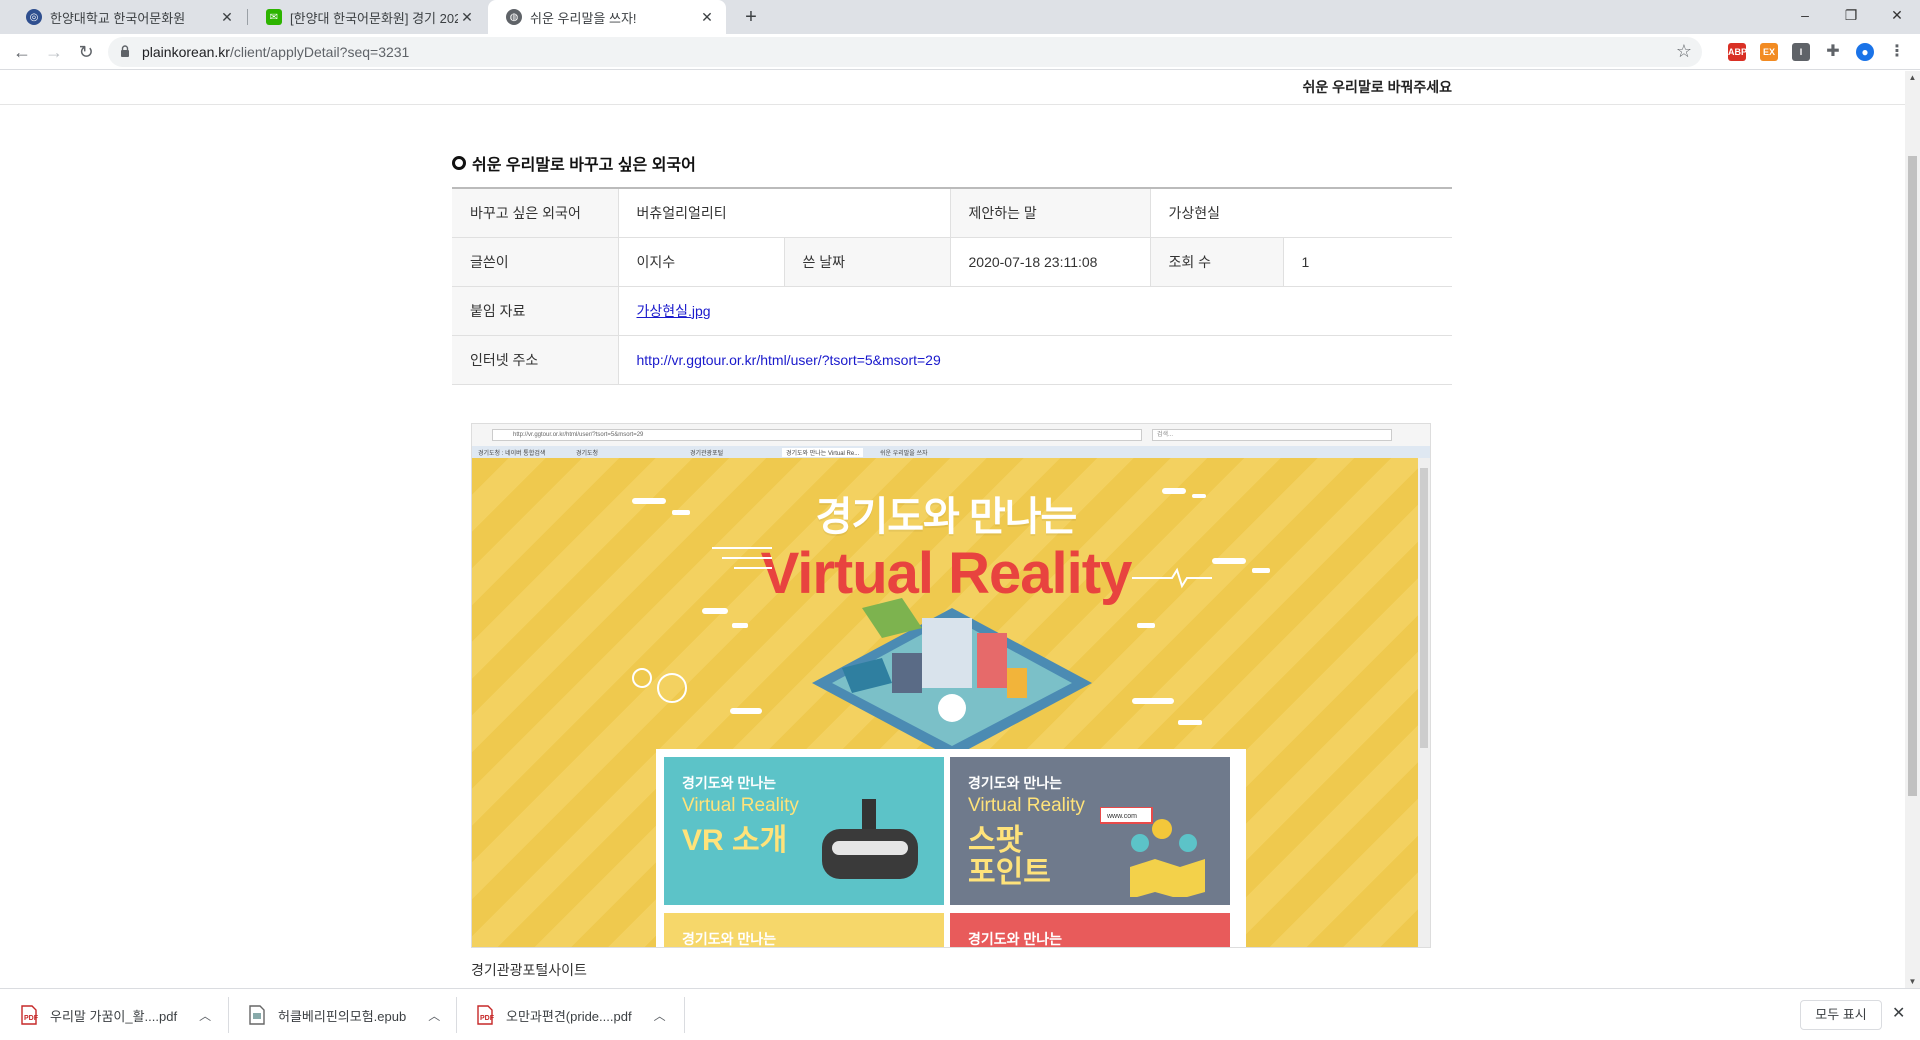 The width and height of the screenshot is (1920, 1040). Describe the element at coordinates (1152, 852) in the screenshot. I see `map-pin-icon: www.com` at that location.